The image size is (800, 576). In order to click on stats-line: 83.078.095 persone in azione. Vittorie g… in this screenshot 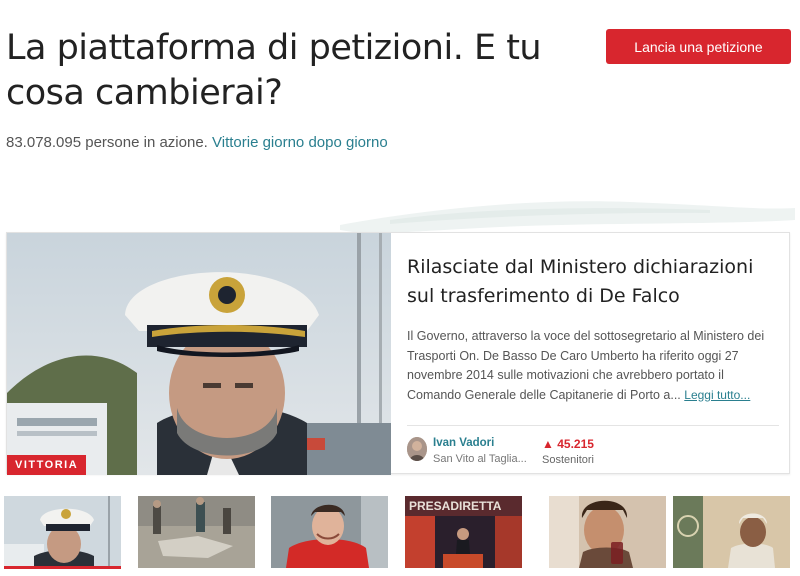, I will do `click(197, 142)`.